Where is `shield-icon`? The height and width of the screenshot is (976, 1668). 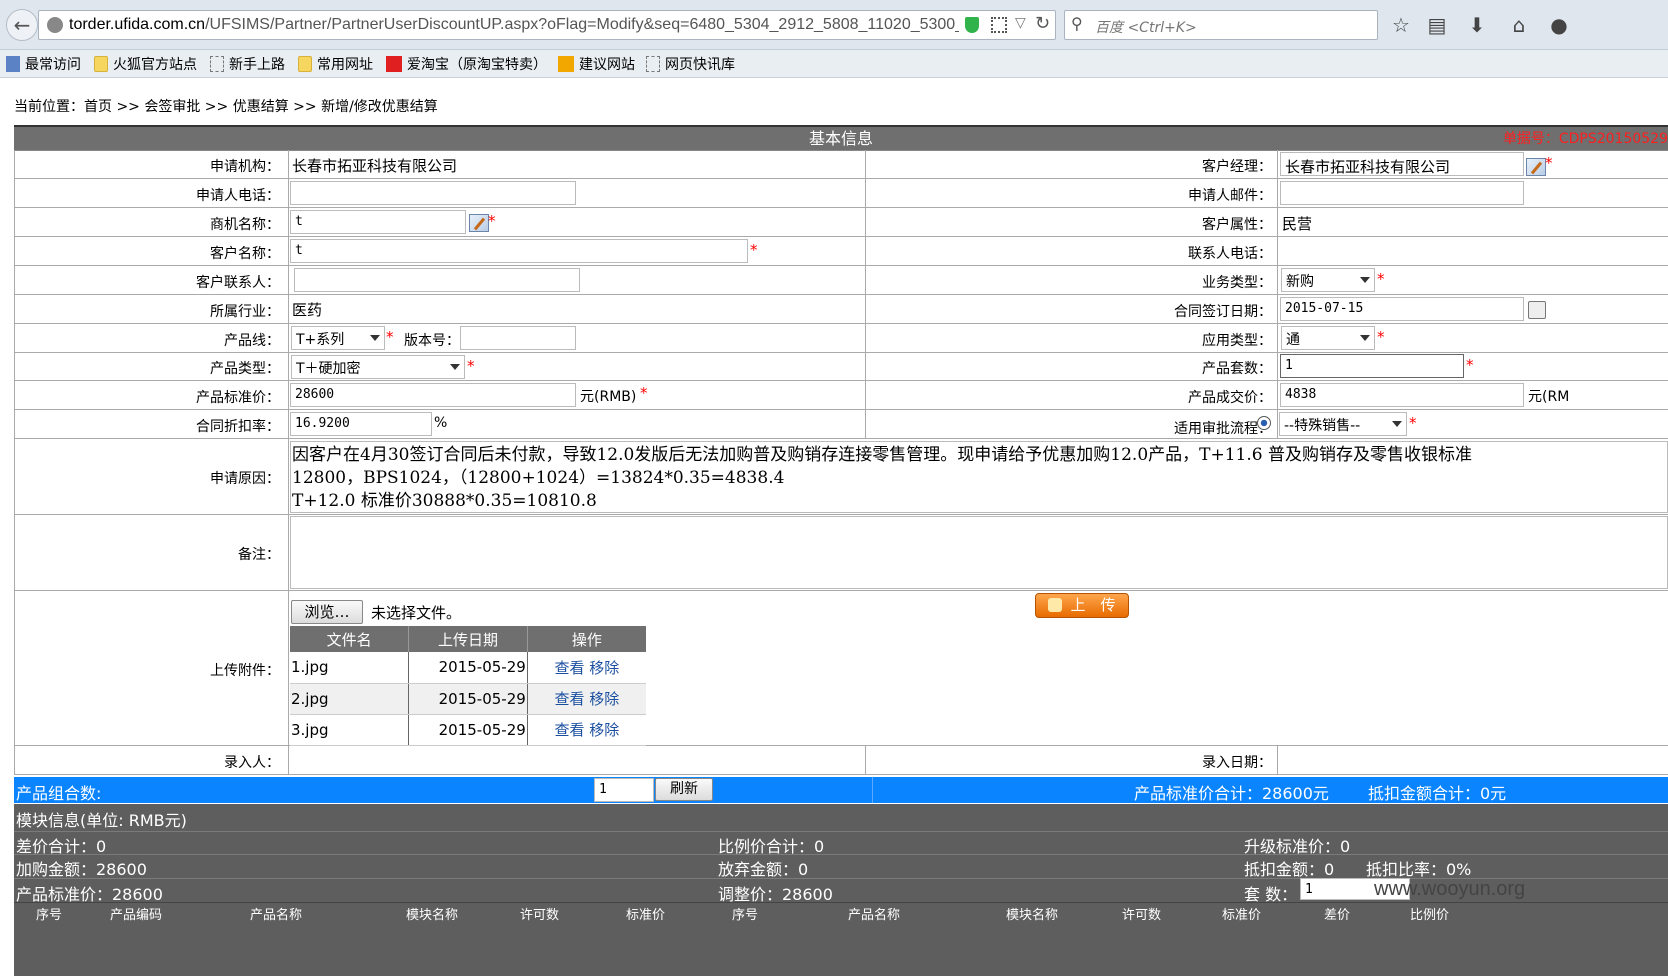 shield-icon is located at coordinates (972, 25).